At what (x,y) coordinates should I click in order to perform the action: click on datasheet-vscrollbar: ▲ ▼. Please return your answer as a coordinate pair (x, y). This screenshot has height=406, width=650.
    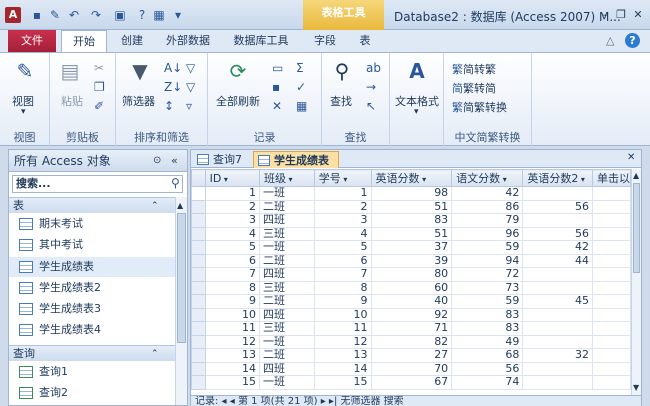
    Looking at the image, I should click on (636, 282).